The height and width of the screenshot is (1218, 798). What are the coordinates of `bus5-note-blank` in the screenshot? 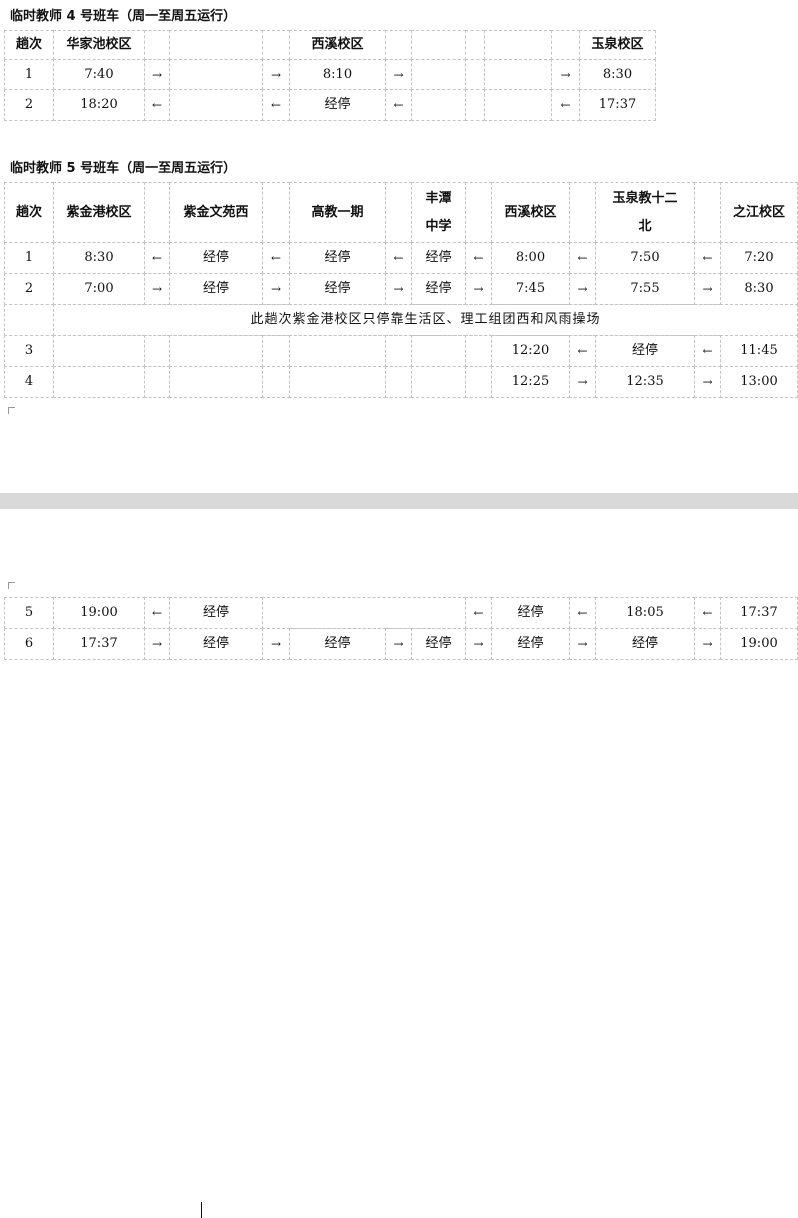 It's located at (29, 320).